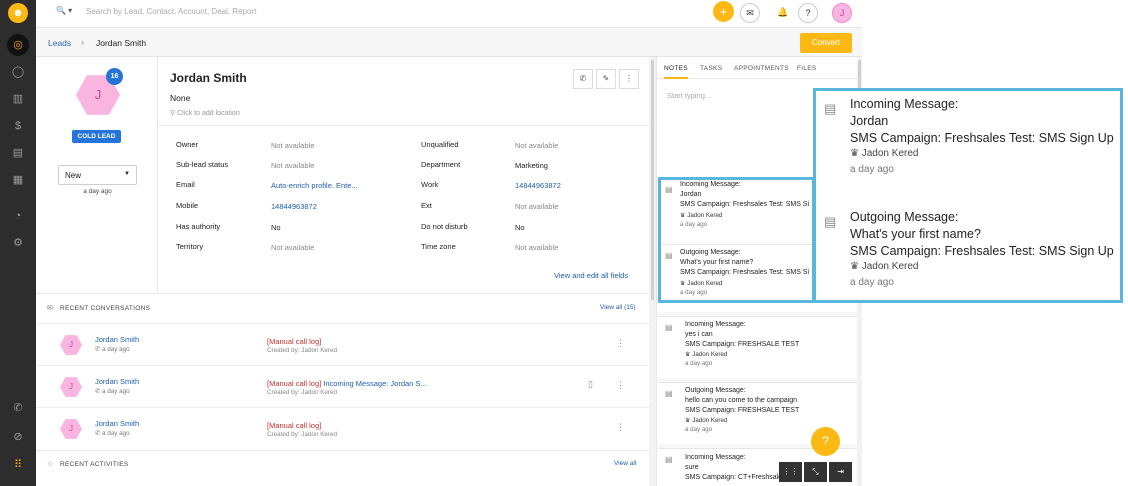  What do you see at coordinates (536, 247) in the screenshot?
I see `field-value-time-zone: Not available` at bounding box center [536, 247].